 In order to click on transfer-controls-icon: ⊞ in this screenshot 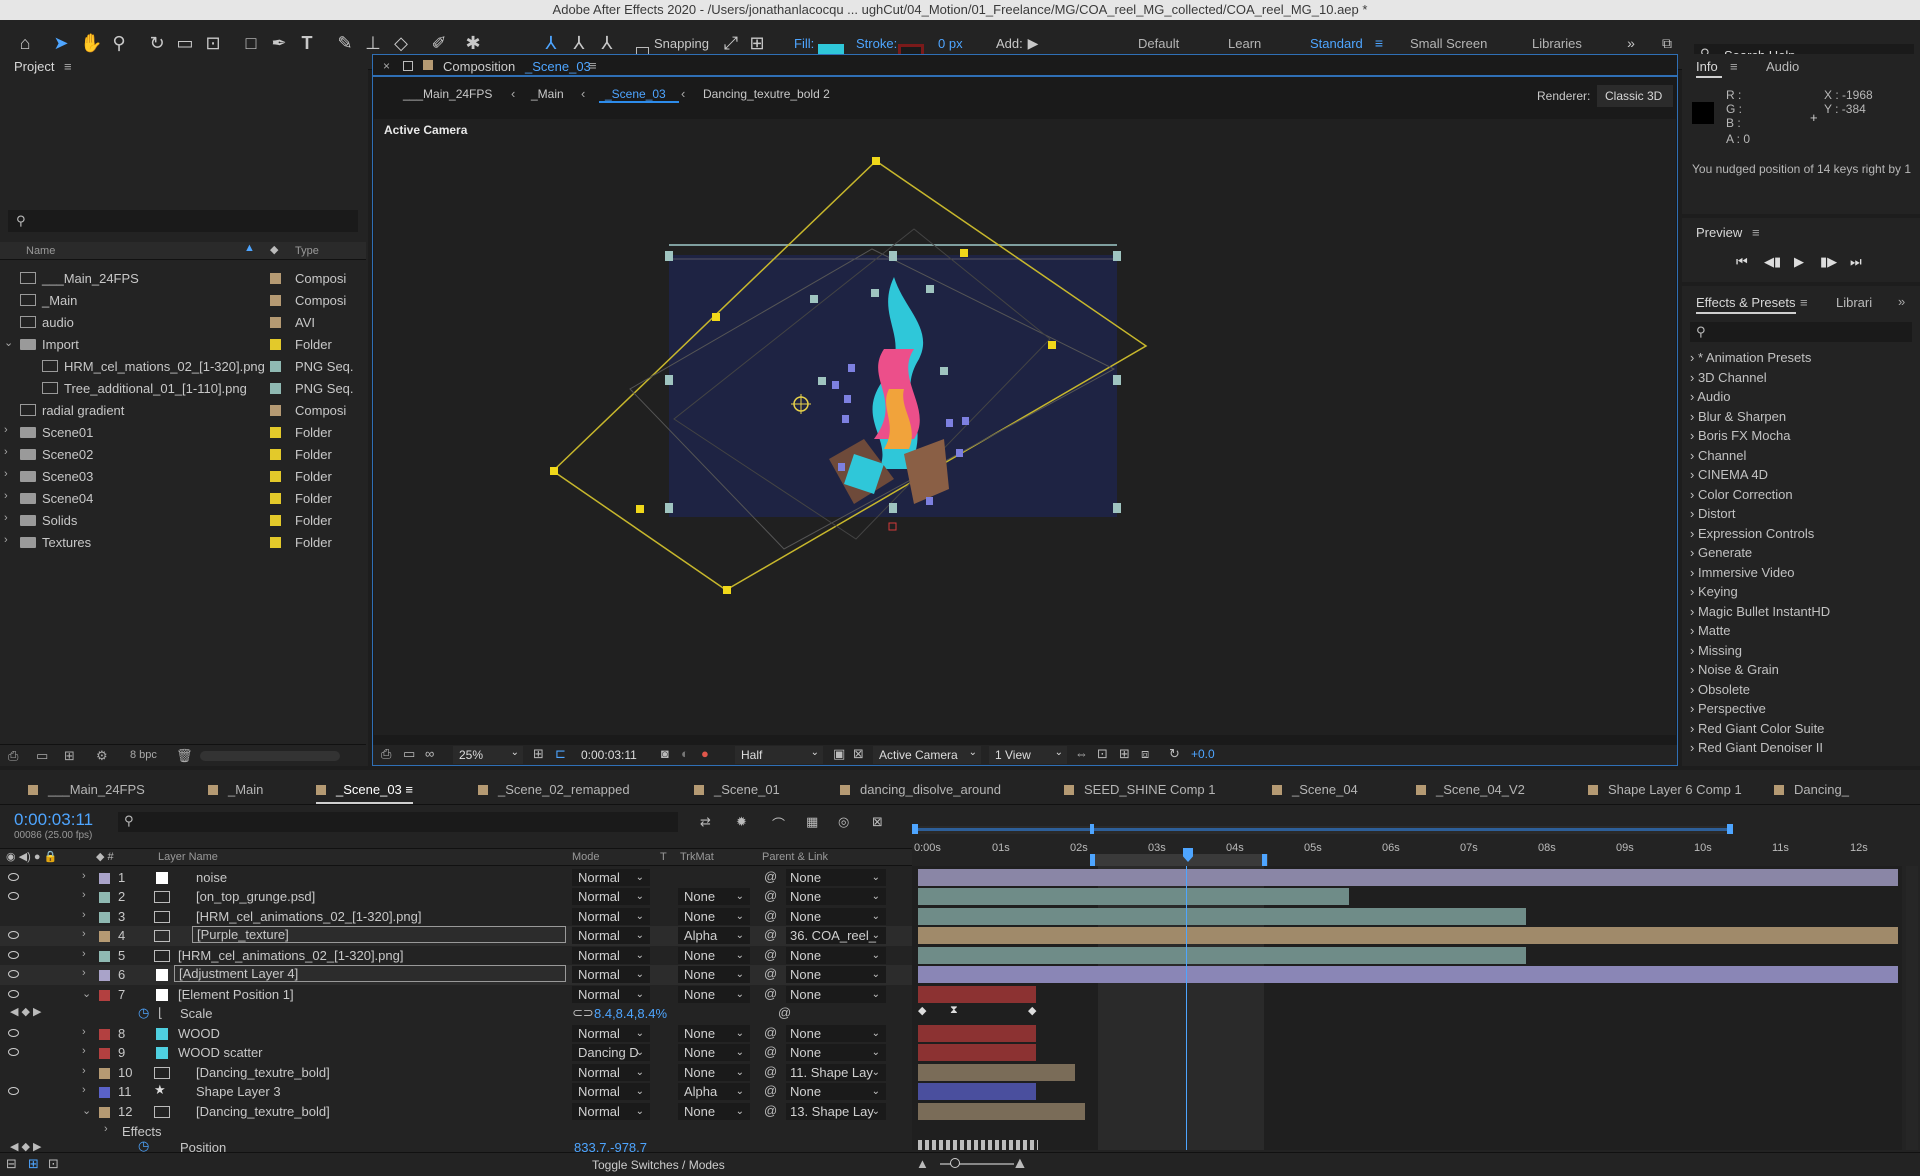, I will do `click(33, 1164)`.